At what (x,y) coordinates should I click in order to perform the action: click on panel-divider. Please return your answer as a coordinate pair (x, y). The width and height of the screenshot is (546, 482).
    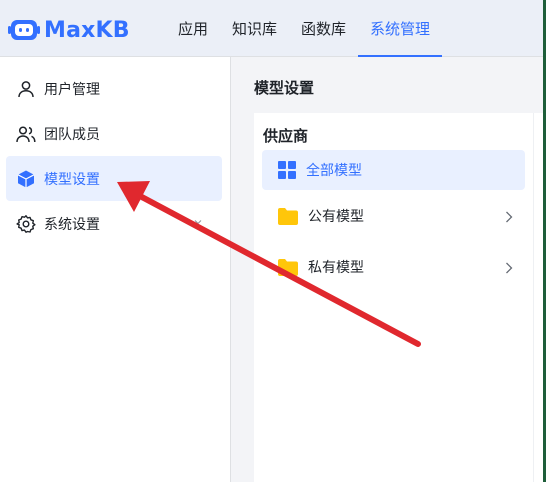
    Looking at the image, I should click on (533, 297).